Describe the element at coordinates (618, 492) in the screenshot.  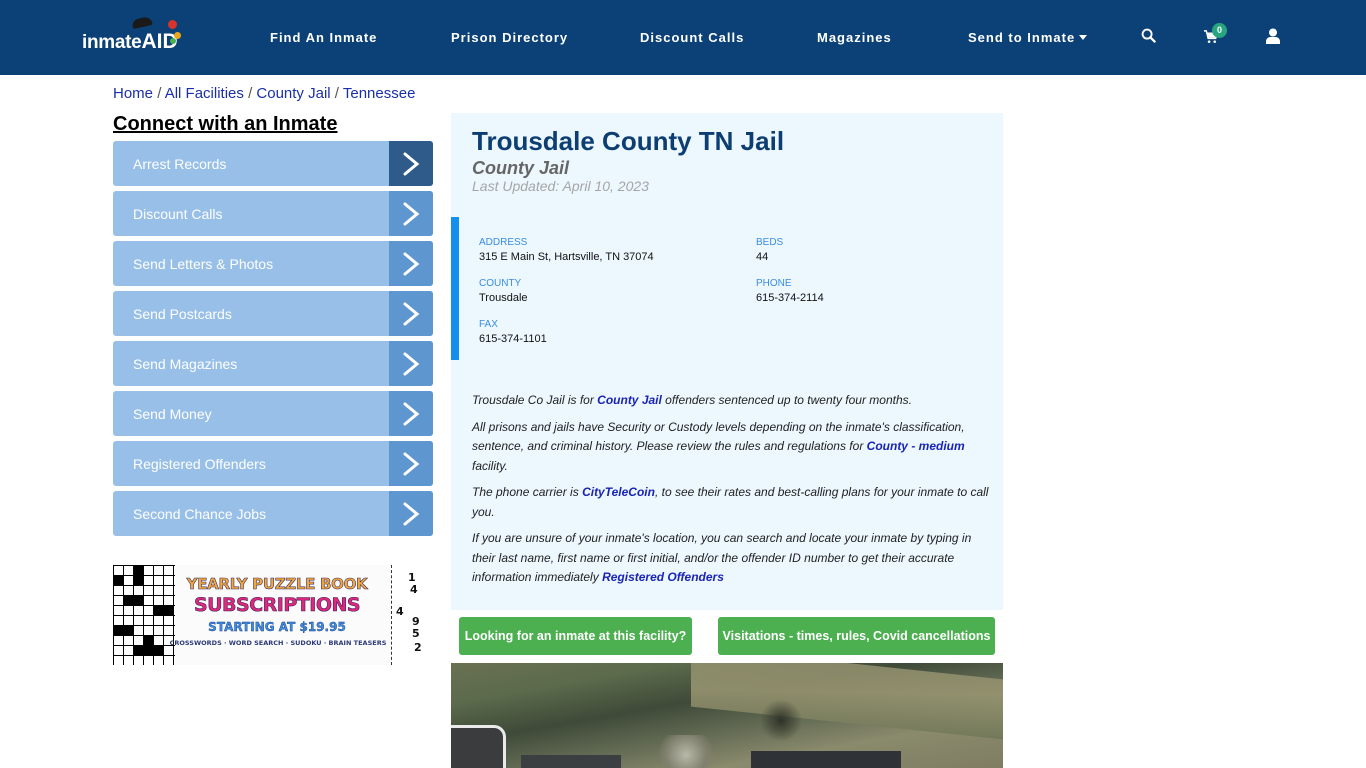
I see `citytelecoin-link: CityTeleCoin` at that location.